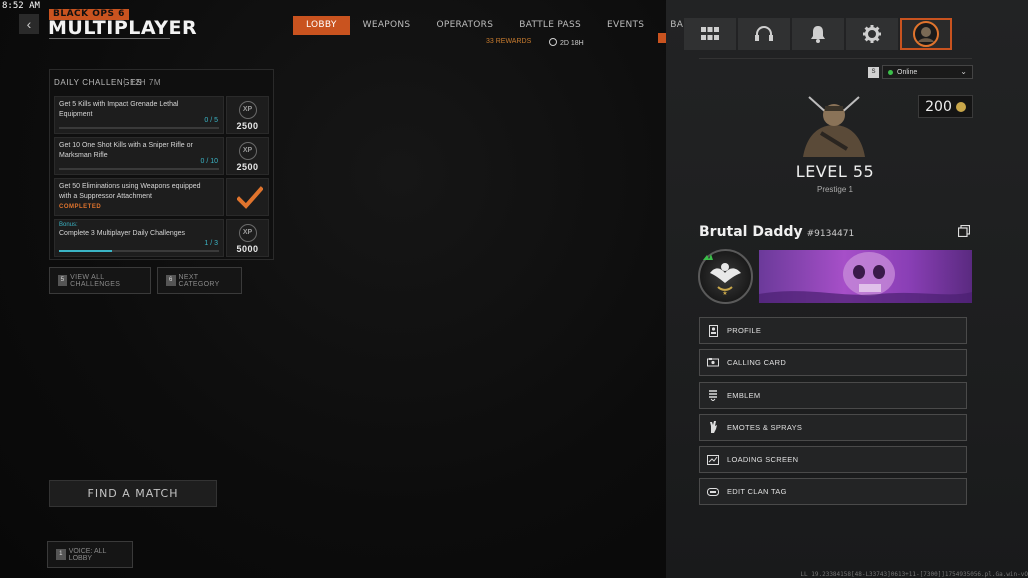 This screenshot has height=578, width=1028. Describe the element at coordinates (321, 25) in the screenshot. I see `tab-lobby: LOBBY` at that location.